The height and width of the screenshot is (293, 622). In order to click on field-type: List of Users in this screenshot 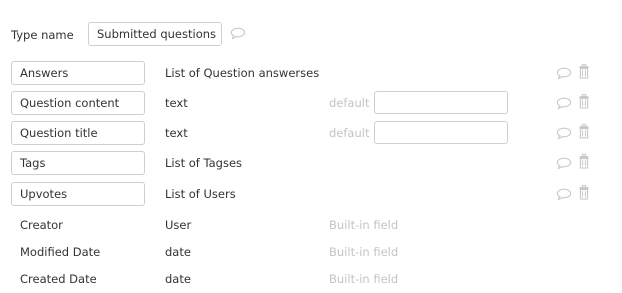, I will do `click(200, 194)`.